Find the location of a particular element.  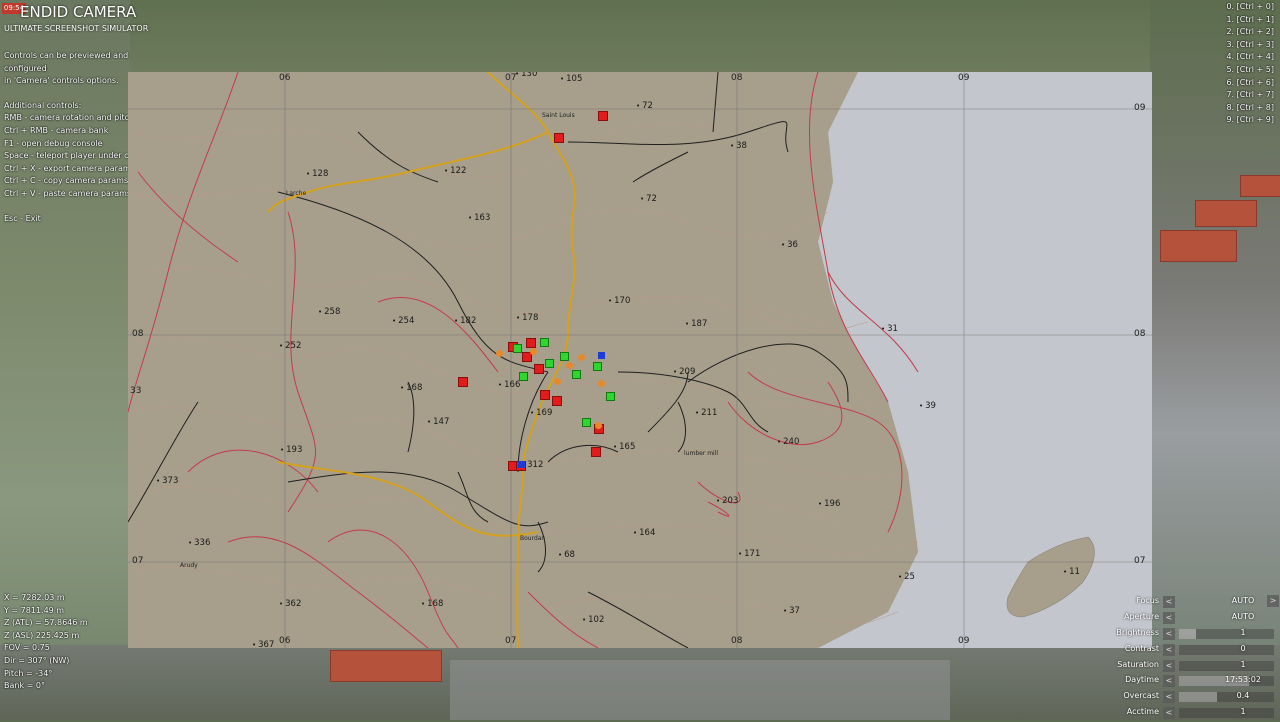

elevation-label: 170 is located at coordinates (619, 301).